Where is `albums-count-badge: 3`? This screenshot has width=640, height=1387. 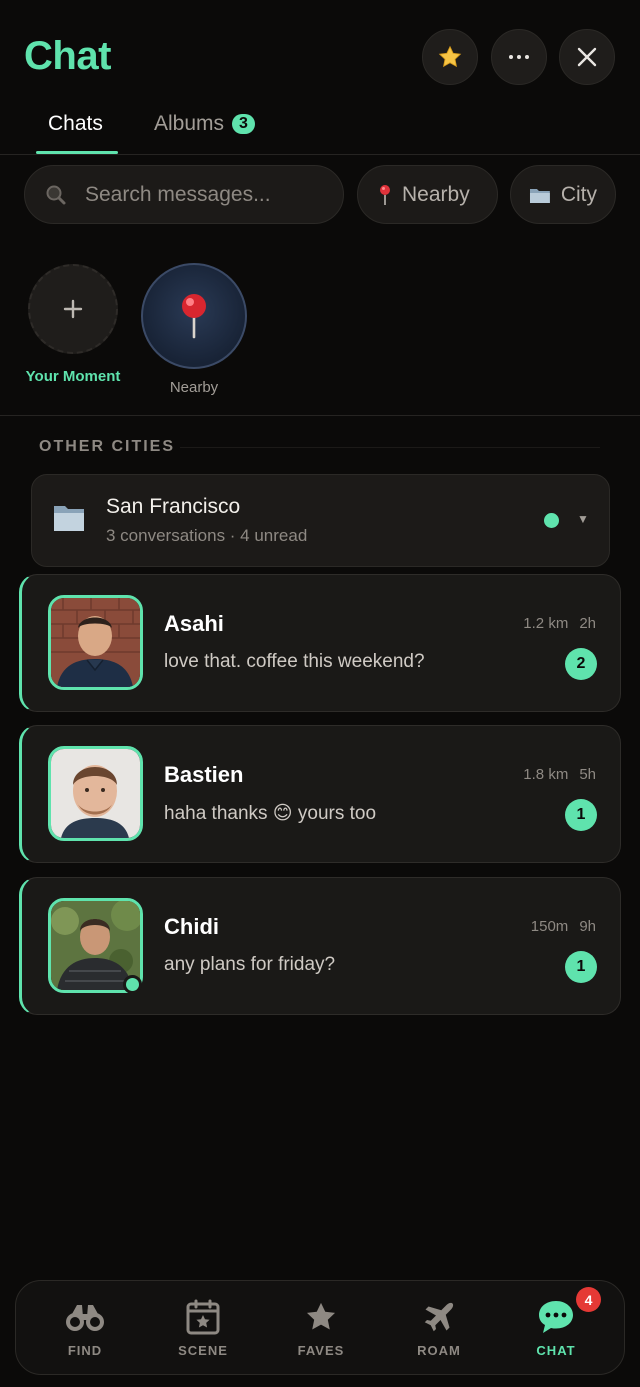
albums-count-badge: 3 is located at coordinates (243, 124).